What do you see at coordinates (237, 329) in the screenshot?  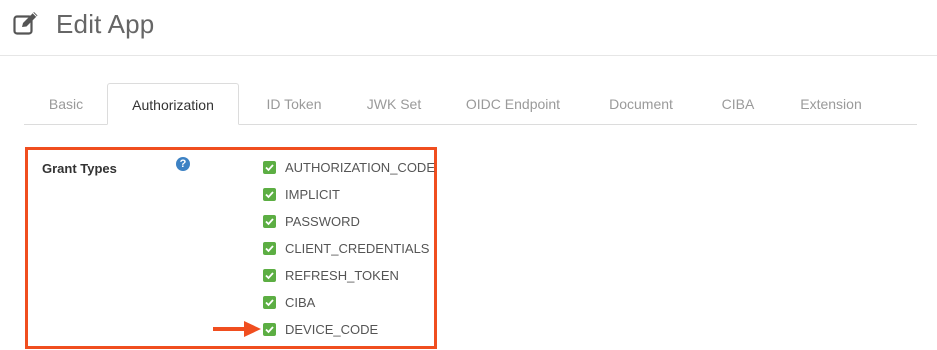 I see `arrow-right-icon` at bounding box center [237, 329].